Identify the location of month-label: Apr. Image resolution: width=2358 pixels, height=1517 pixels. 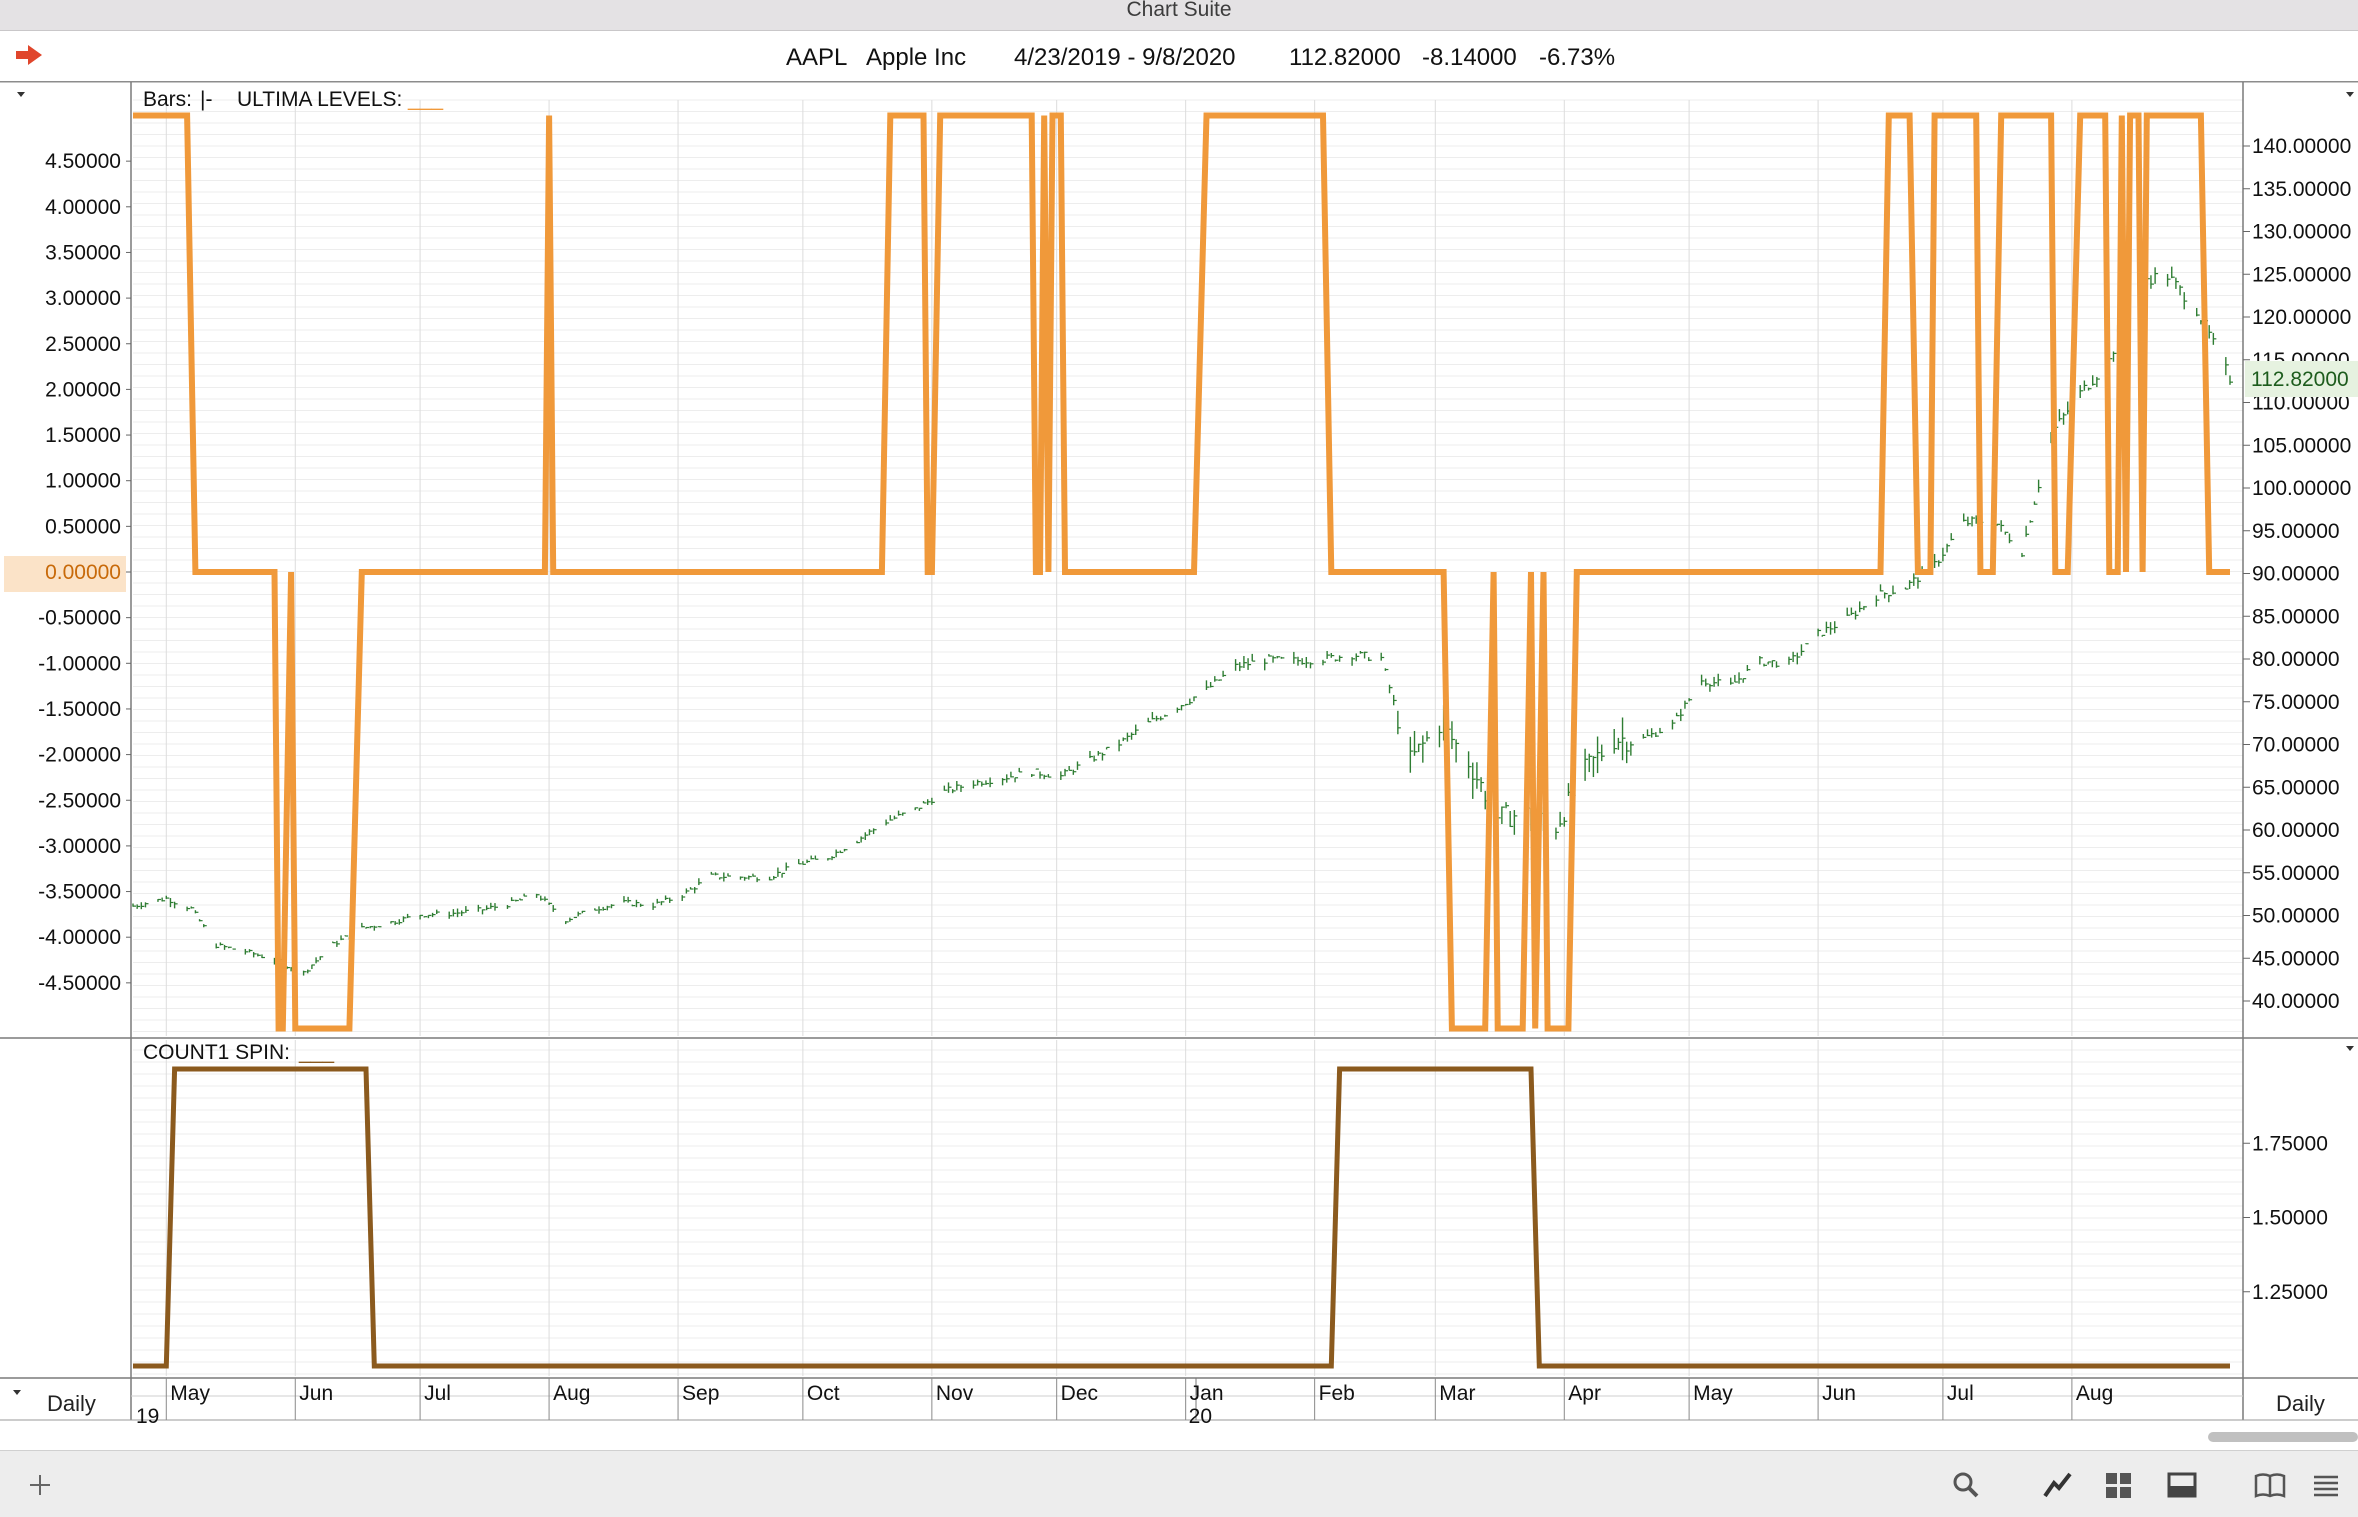
(1584, 1393).